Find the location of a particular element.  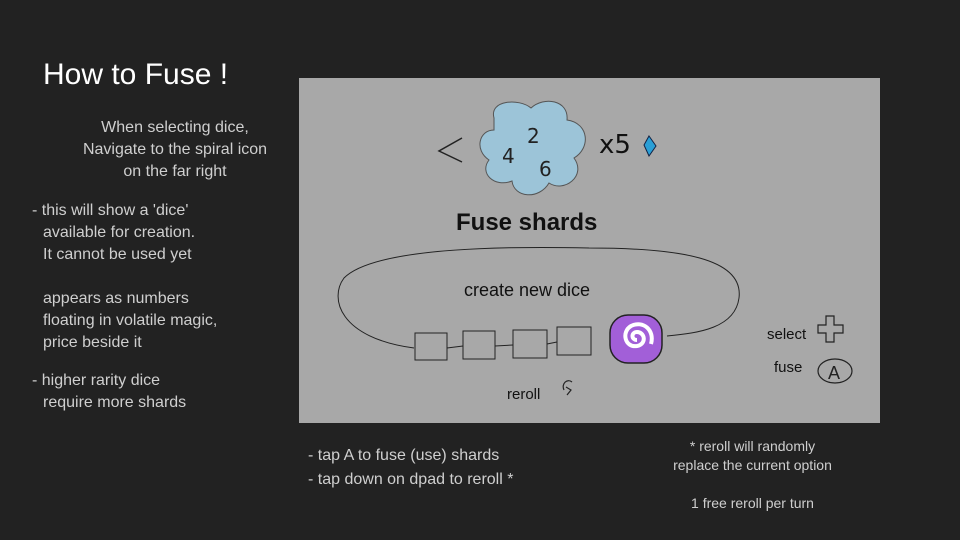

bullet-line: available for creation. is located at coordinates (119, 232).